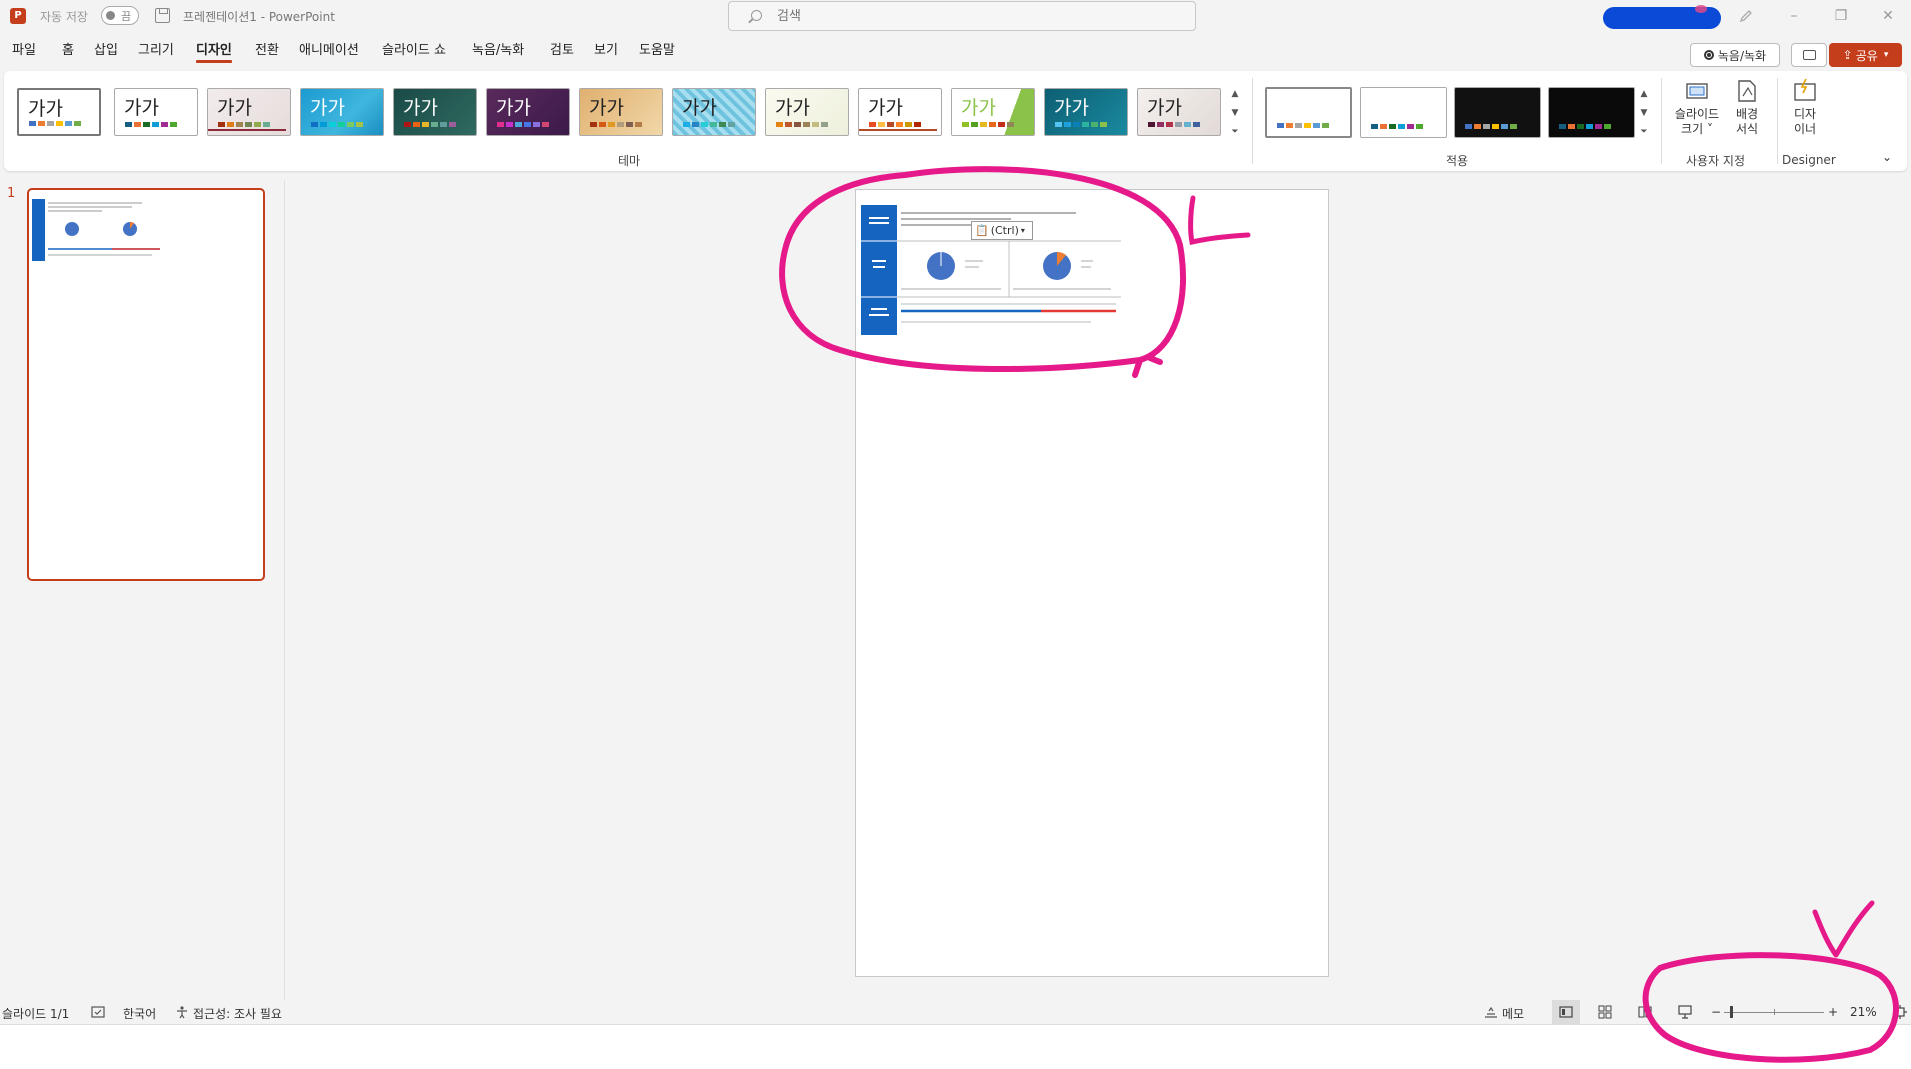  I want to click on slide-size-button: 슬라이드 크기 ˅, so click(1697, 107).